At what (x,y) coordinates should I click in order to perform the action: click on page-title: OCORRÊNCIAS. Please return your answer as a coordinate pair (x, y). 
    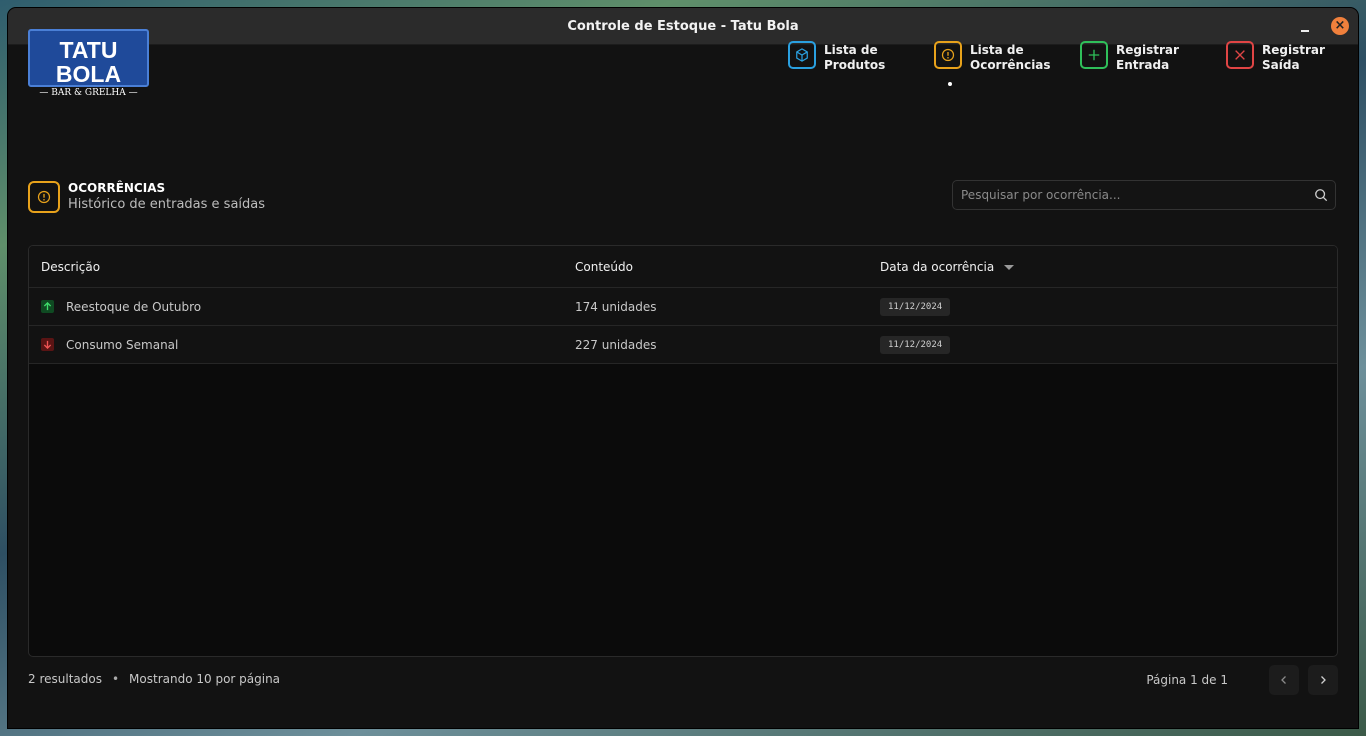
    Looking at the image, I should click on (117, 188).